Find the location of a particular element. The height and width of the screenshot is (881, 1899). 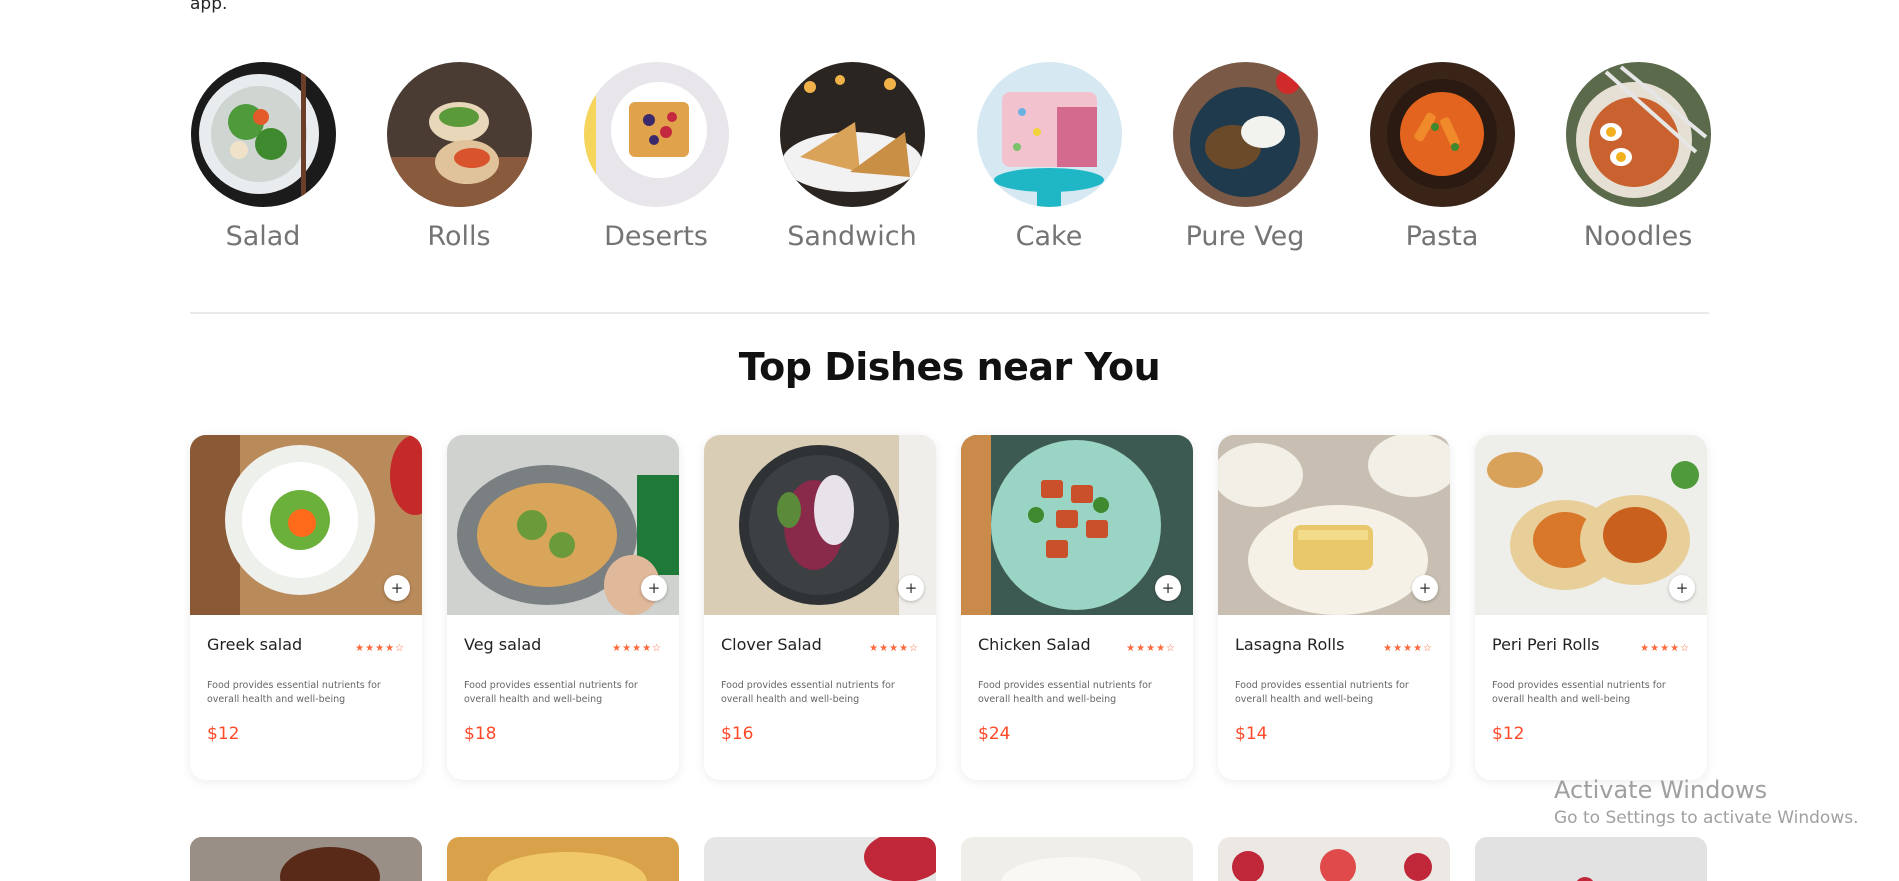

category-pasta: Pasta is located at coordinates (1442, 157).